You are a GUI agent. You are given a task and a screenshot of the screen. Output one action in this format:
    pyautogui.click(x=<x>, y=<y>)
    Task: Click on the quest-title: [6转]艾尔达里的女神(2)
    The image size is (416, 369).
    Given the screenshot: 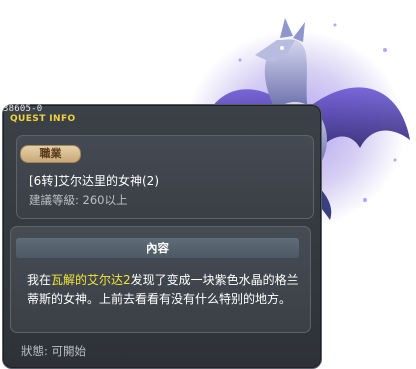 What is the action you would take?
    pyautogui.click(x=94, y=181)
    